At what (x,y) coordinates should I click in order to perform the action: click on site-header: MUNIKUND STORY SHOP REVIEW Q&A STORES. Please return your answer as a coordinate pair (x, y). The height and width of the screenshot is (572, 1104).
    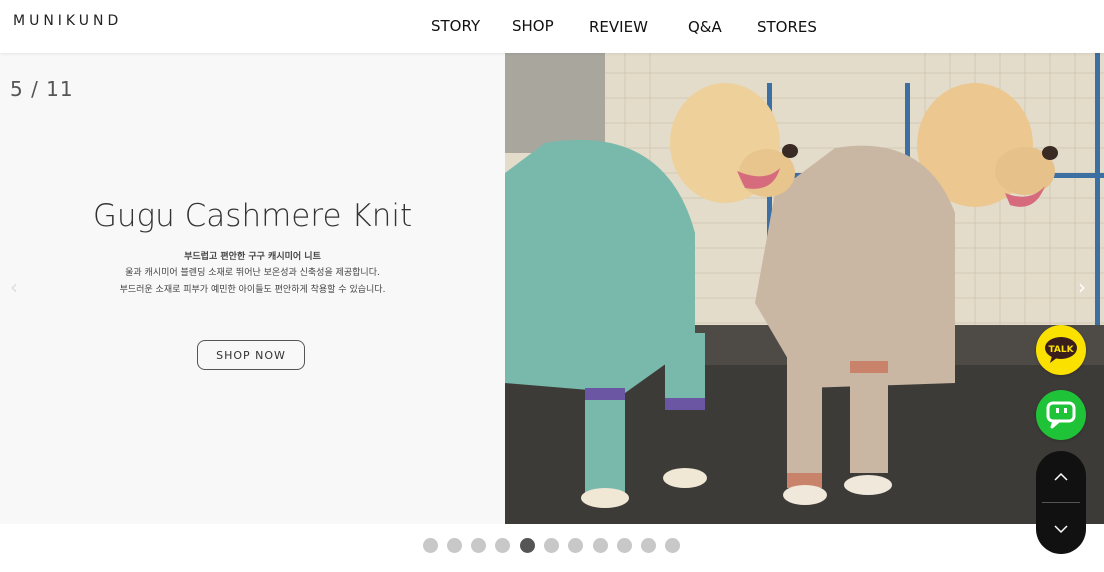
    Looking at the image, I should click on (552, 26).